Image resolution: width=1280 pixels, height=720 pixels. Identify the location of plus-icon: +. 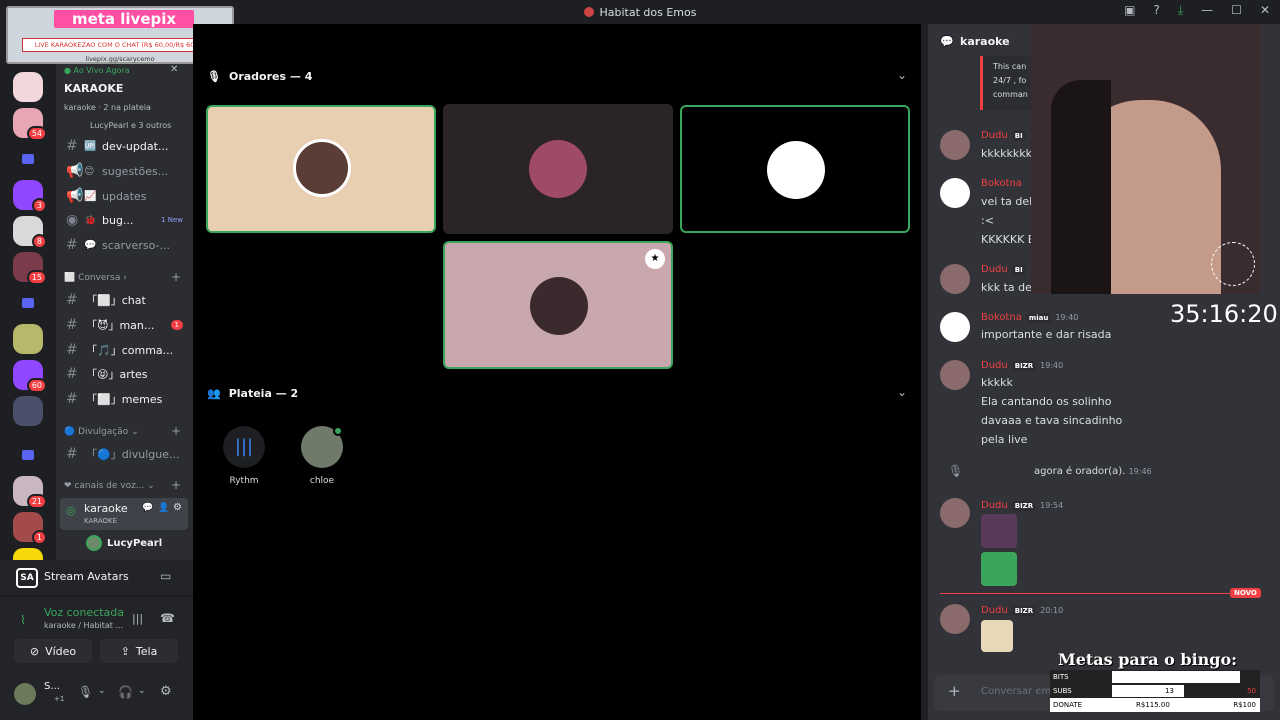
(954, 691).